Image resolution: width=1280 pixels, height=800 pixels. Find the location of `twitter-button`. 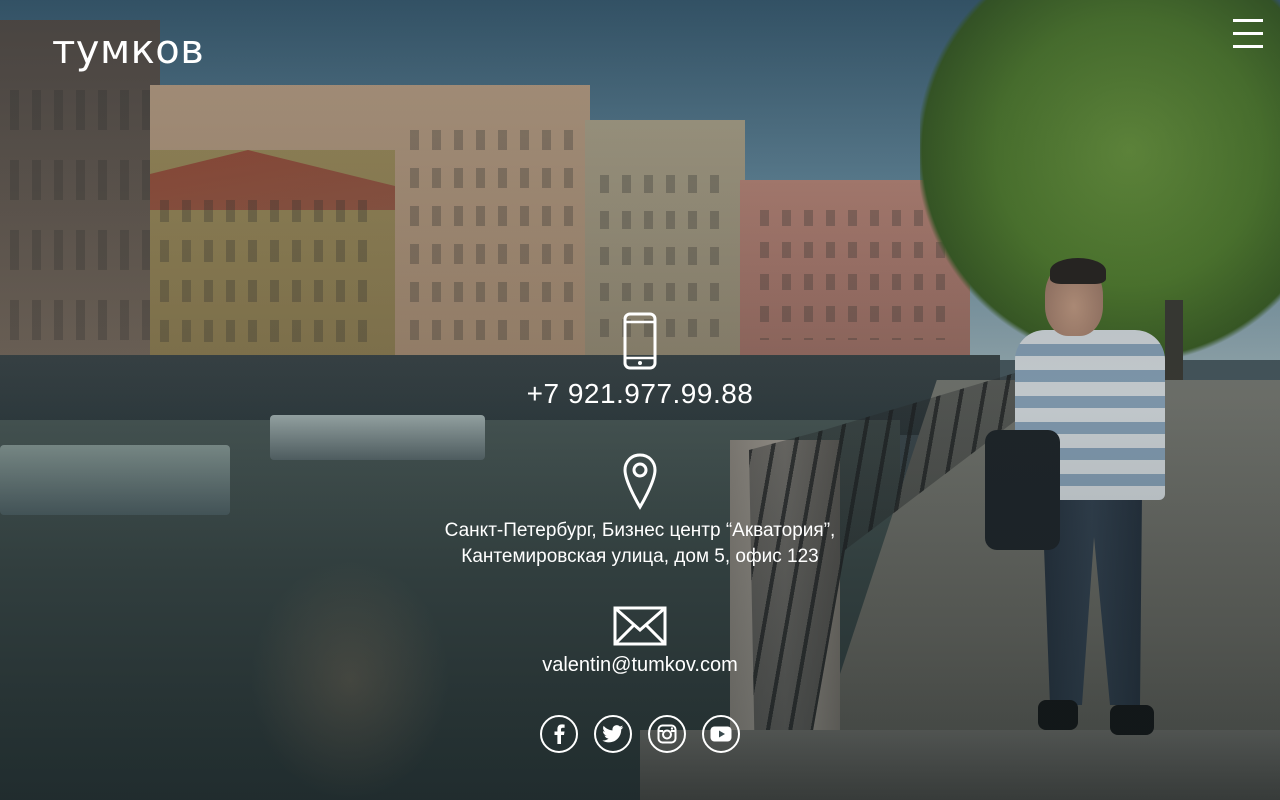

twitter-button is located at coordinates (613, 734).